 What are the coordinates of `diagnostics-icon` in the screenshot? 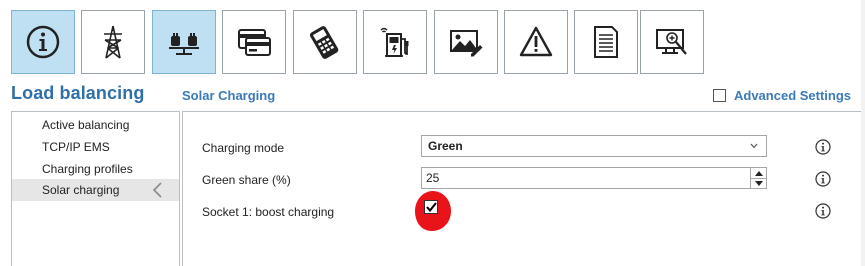 It's located at (671, 42).